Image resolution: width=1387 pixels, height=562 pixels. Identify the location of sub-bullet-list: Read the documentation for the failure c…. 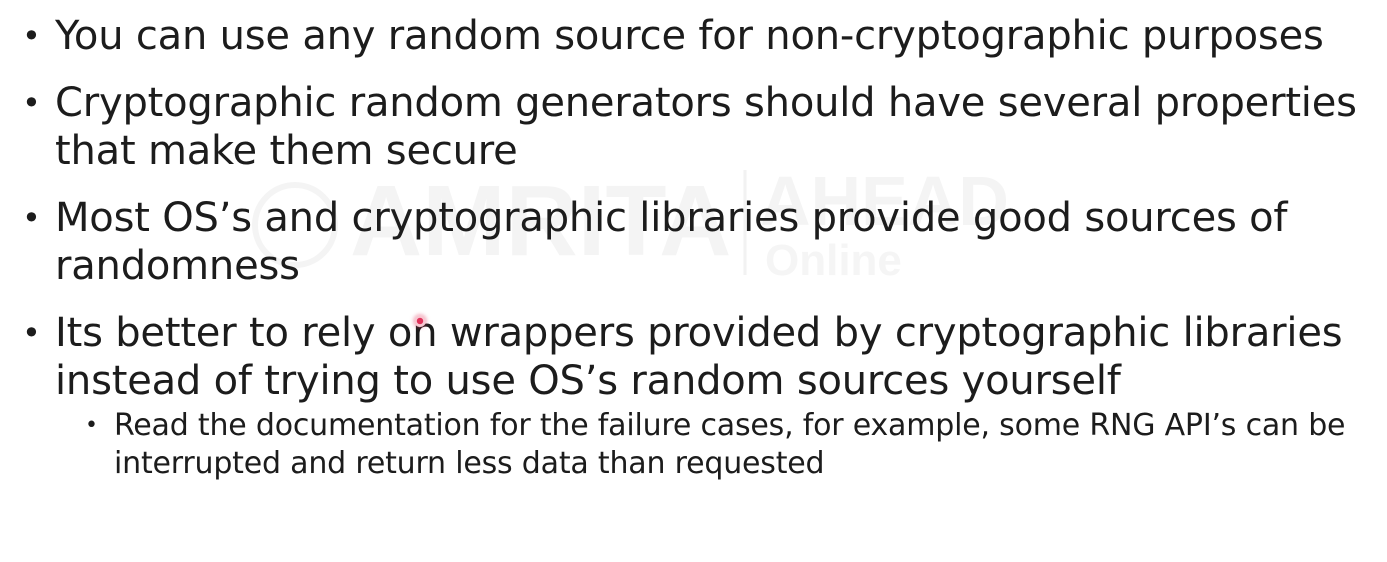
(716, 445).